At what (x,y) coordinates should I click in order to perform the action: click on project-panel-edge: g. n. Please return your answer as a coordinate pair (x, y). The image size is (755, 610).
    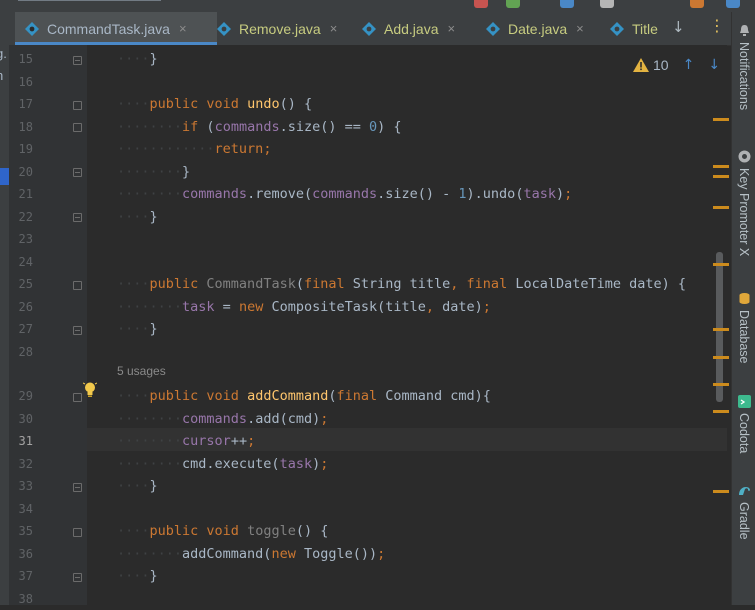
    Looking at the image, I should click on (4, 325).